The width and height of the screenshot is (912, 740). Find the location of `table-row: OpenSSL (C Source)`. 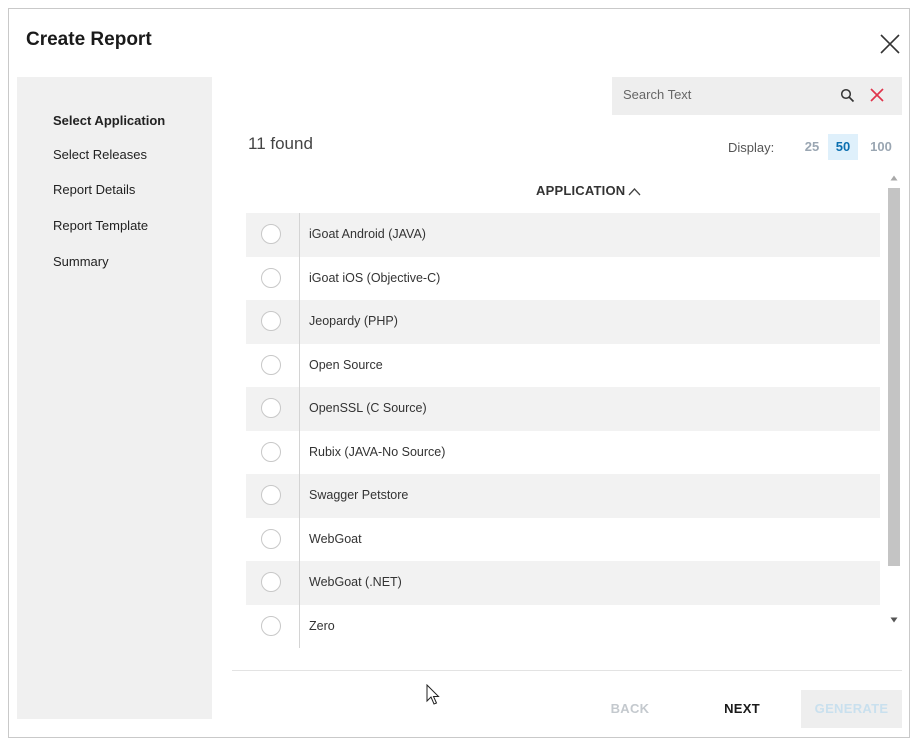

table-row: OpenSSL (C Source) is located at coordinates (563, 409).